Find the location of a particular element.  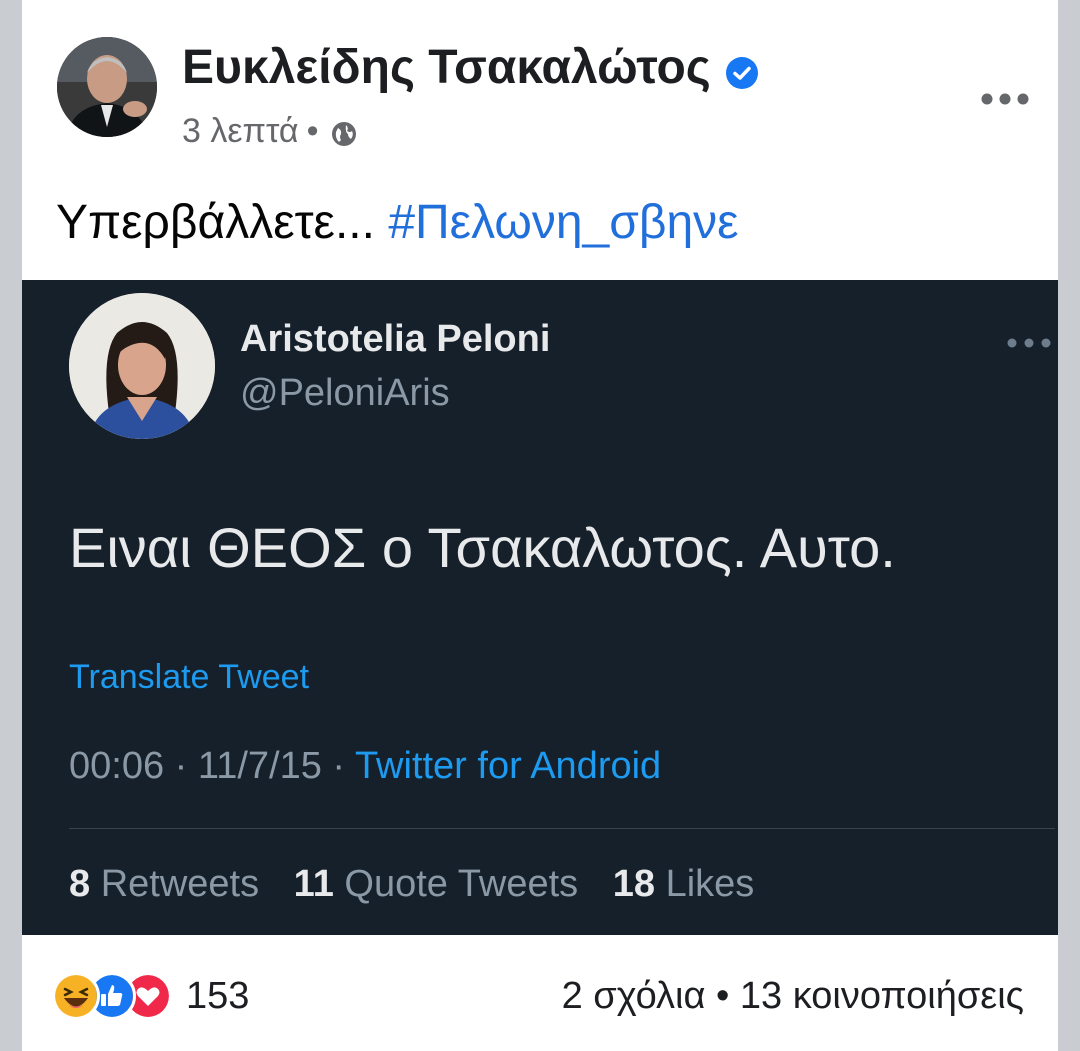

author-name-text: Ευκλείδης Τσακαλώτος is located at coordinates (446, 67).